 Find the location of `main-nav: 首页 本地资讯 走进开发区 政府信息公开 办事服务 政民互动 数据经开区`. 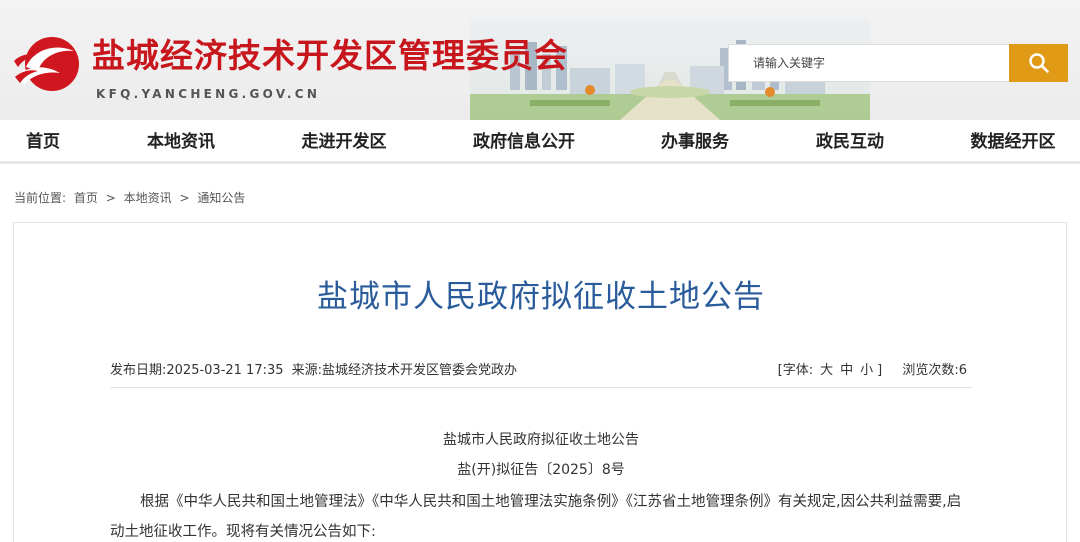

main-nav: 首页 本地资讯 走进开发区 政府信息公开 办事服务 政民互动 数据经开区 is located at coordinates (540, 142).